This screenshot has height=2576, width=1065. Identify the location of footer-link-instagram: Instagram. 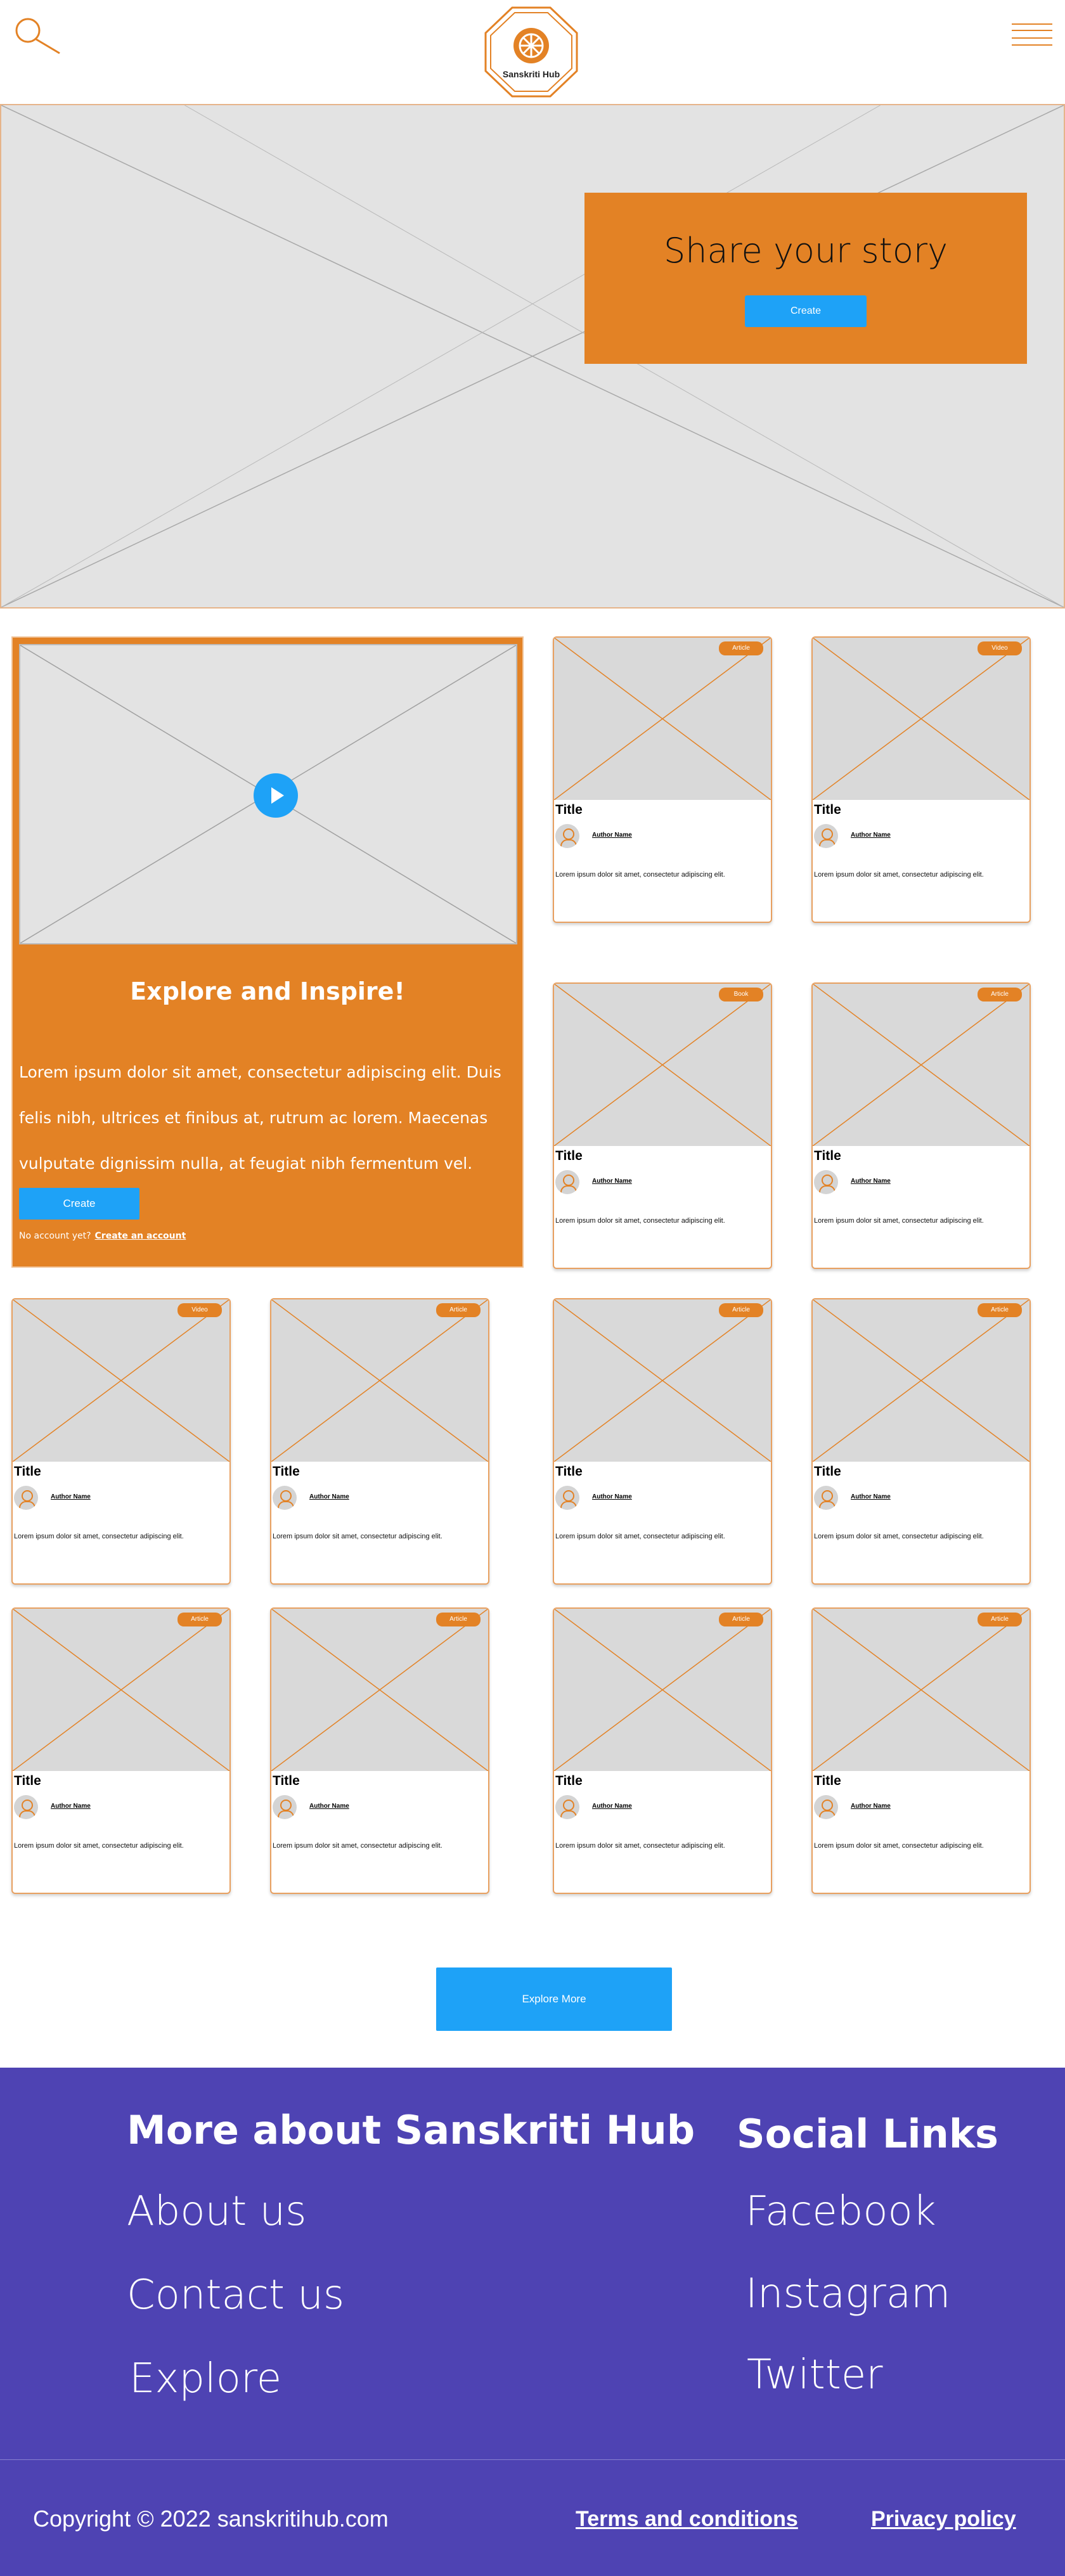
(848, 2293).